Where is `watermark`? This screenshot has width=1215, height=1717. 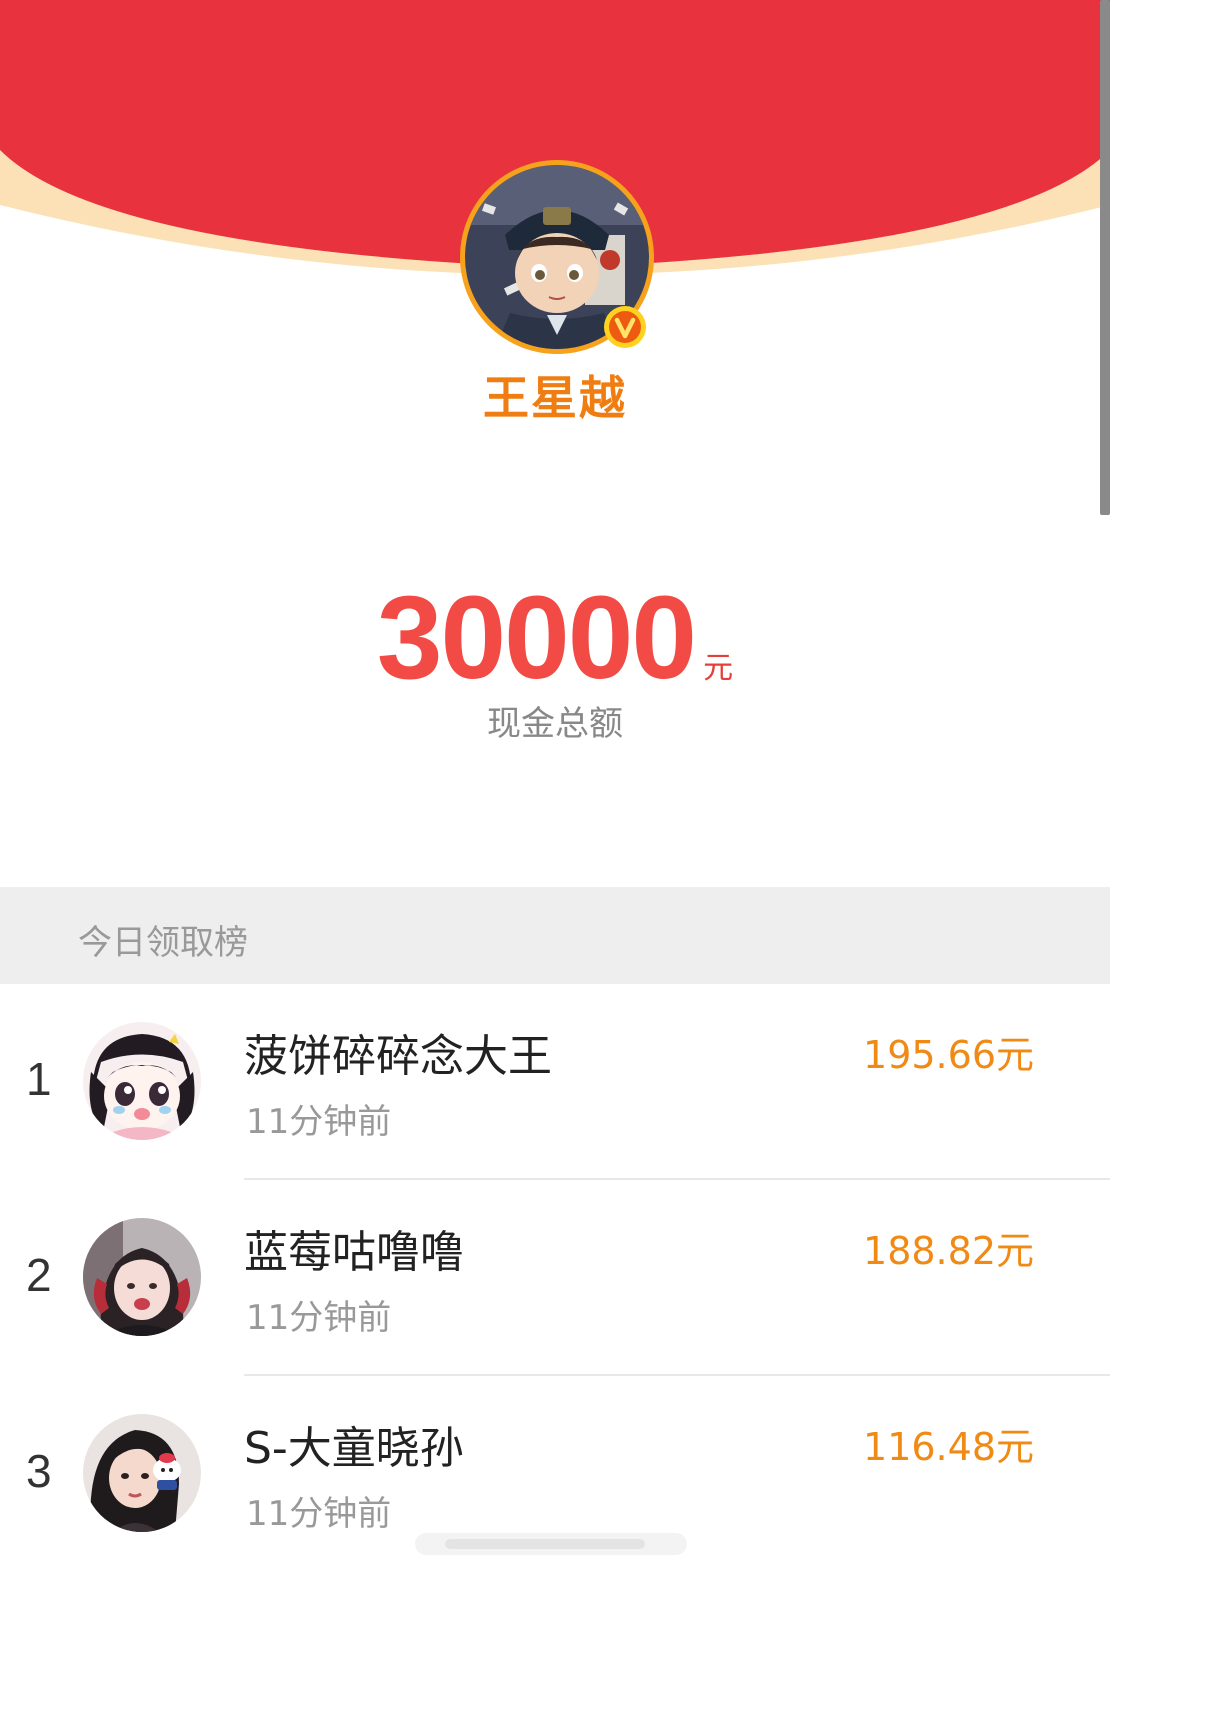 watermark is located at coordinates (551, 1544).